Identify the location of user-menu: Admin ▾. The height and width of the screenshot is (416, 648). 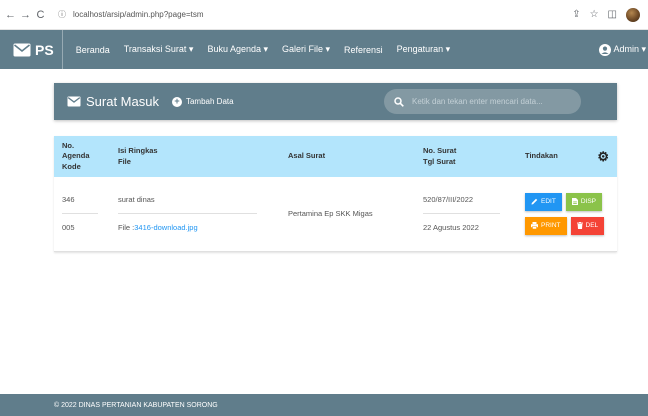
(622, 49).